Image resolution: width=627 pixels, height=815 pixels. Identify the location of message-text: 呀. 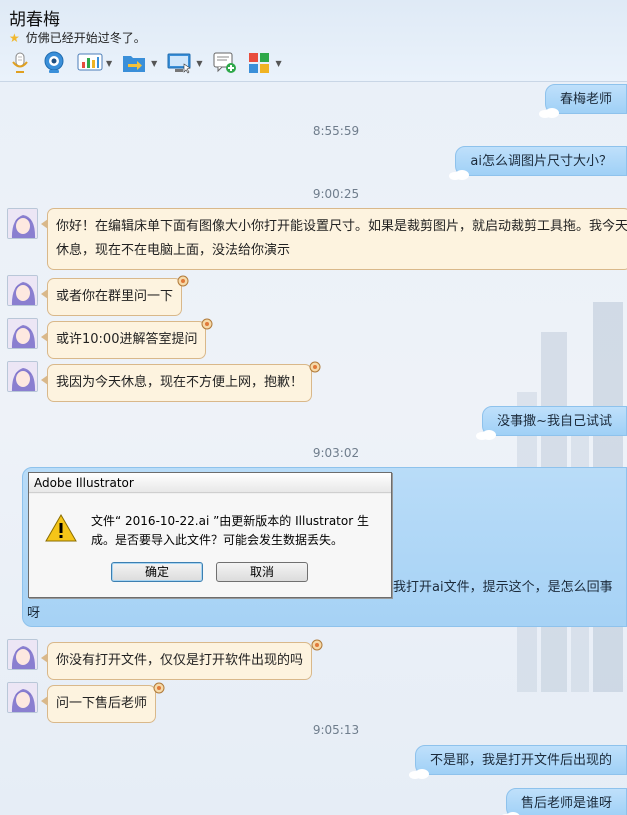
(34, 613).